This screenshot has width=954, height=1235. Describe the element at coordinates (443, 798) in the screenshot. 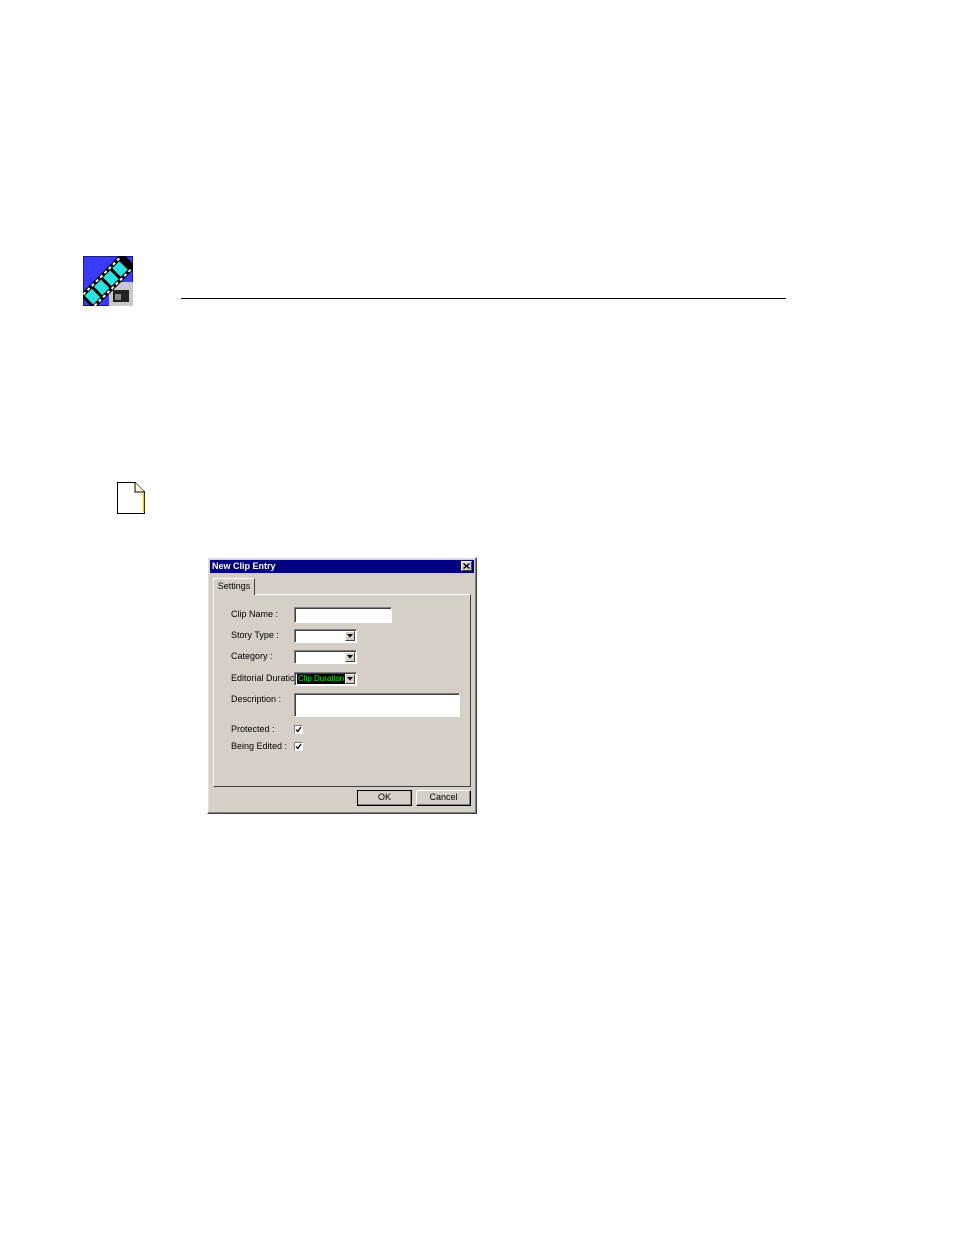

I see `cancel-button: Cancel` at that location.